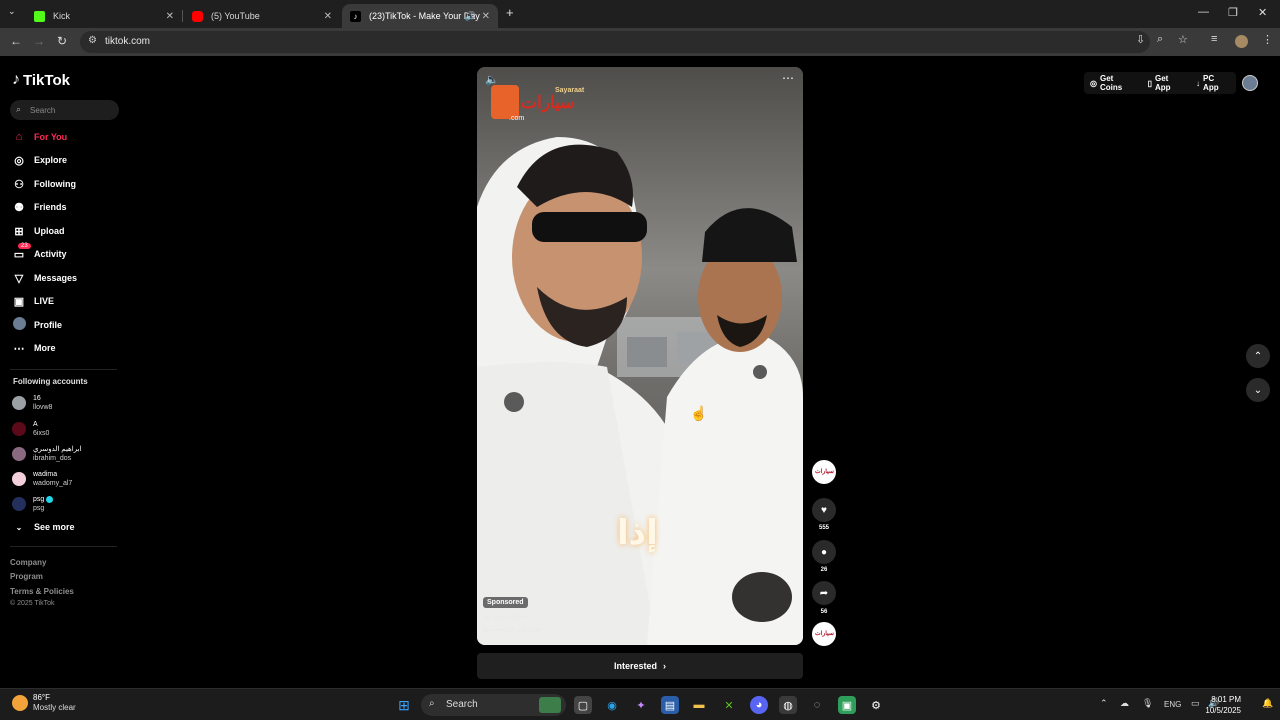  Describe the element at coordinates (42, 591) in the screenshot. I see `footer-link-terms: Terms & Policies` at that location.